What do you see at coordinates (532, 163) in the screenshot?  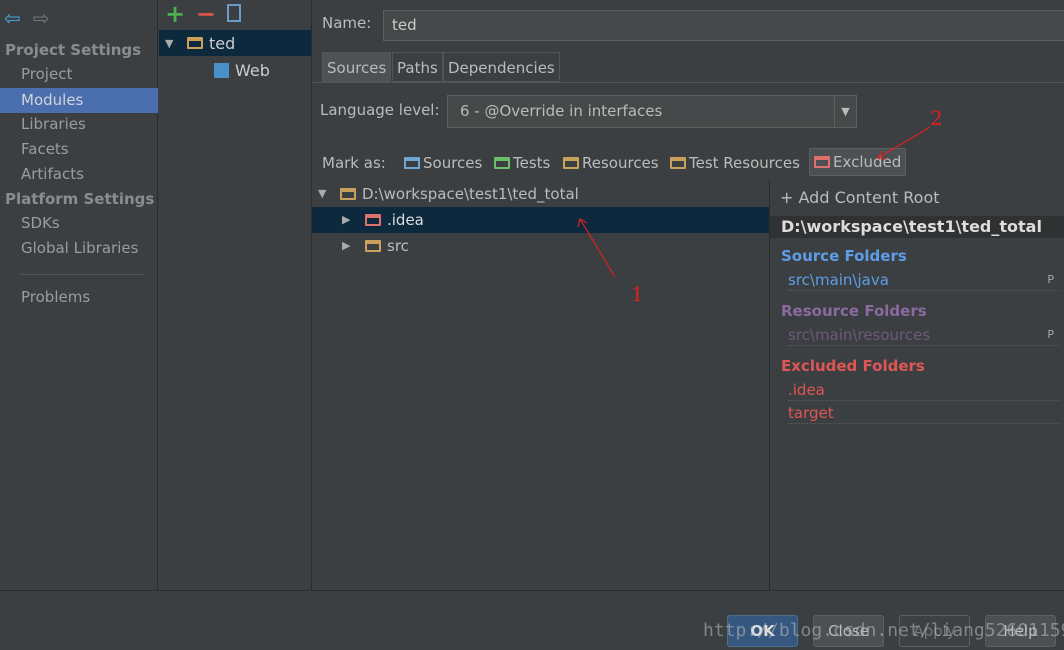 I see `label: Tests` at bounding box center [532, 163].